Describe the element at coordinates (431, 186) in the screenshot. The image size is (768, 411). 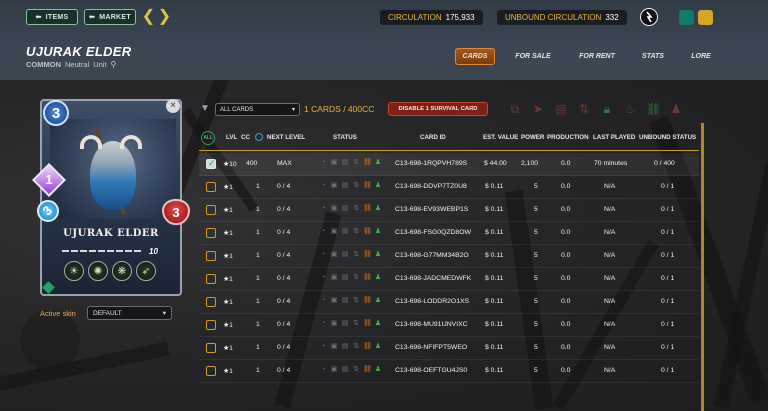
I see `cell-card-id: C13-698-DDVP7TZ0U8` at that location.